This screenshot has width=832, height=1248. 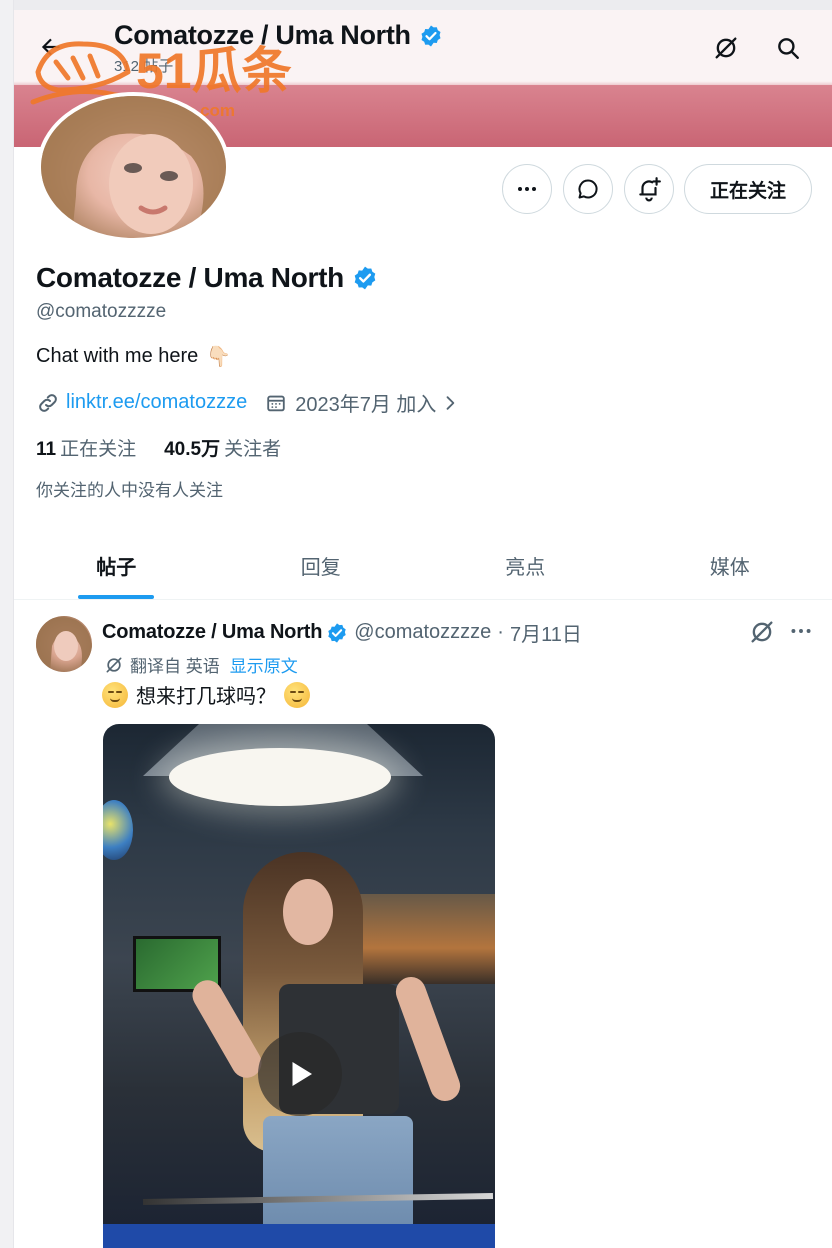 I want to click on search-button, so click(x=788, y=48).